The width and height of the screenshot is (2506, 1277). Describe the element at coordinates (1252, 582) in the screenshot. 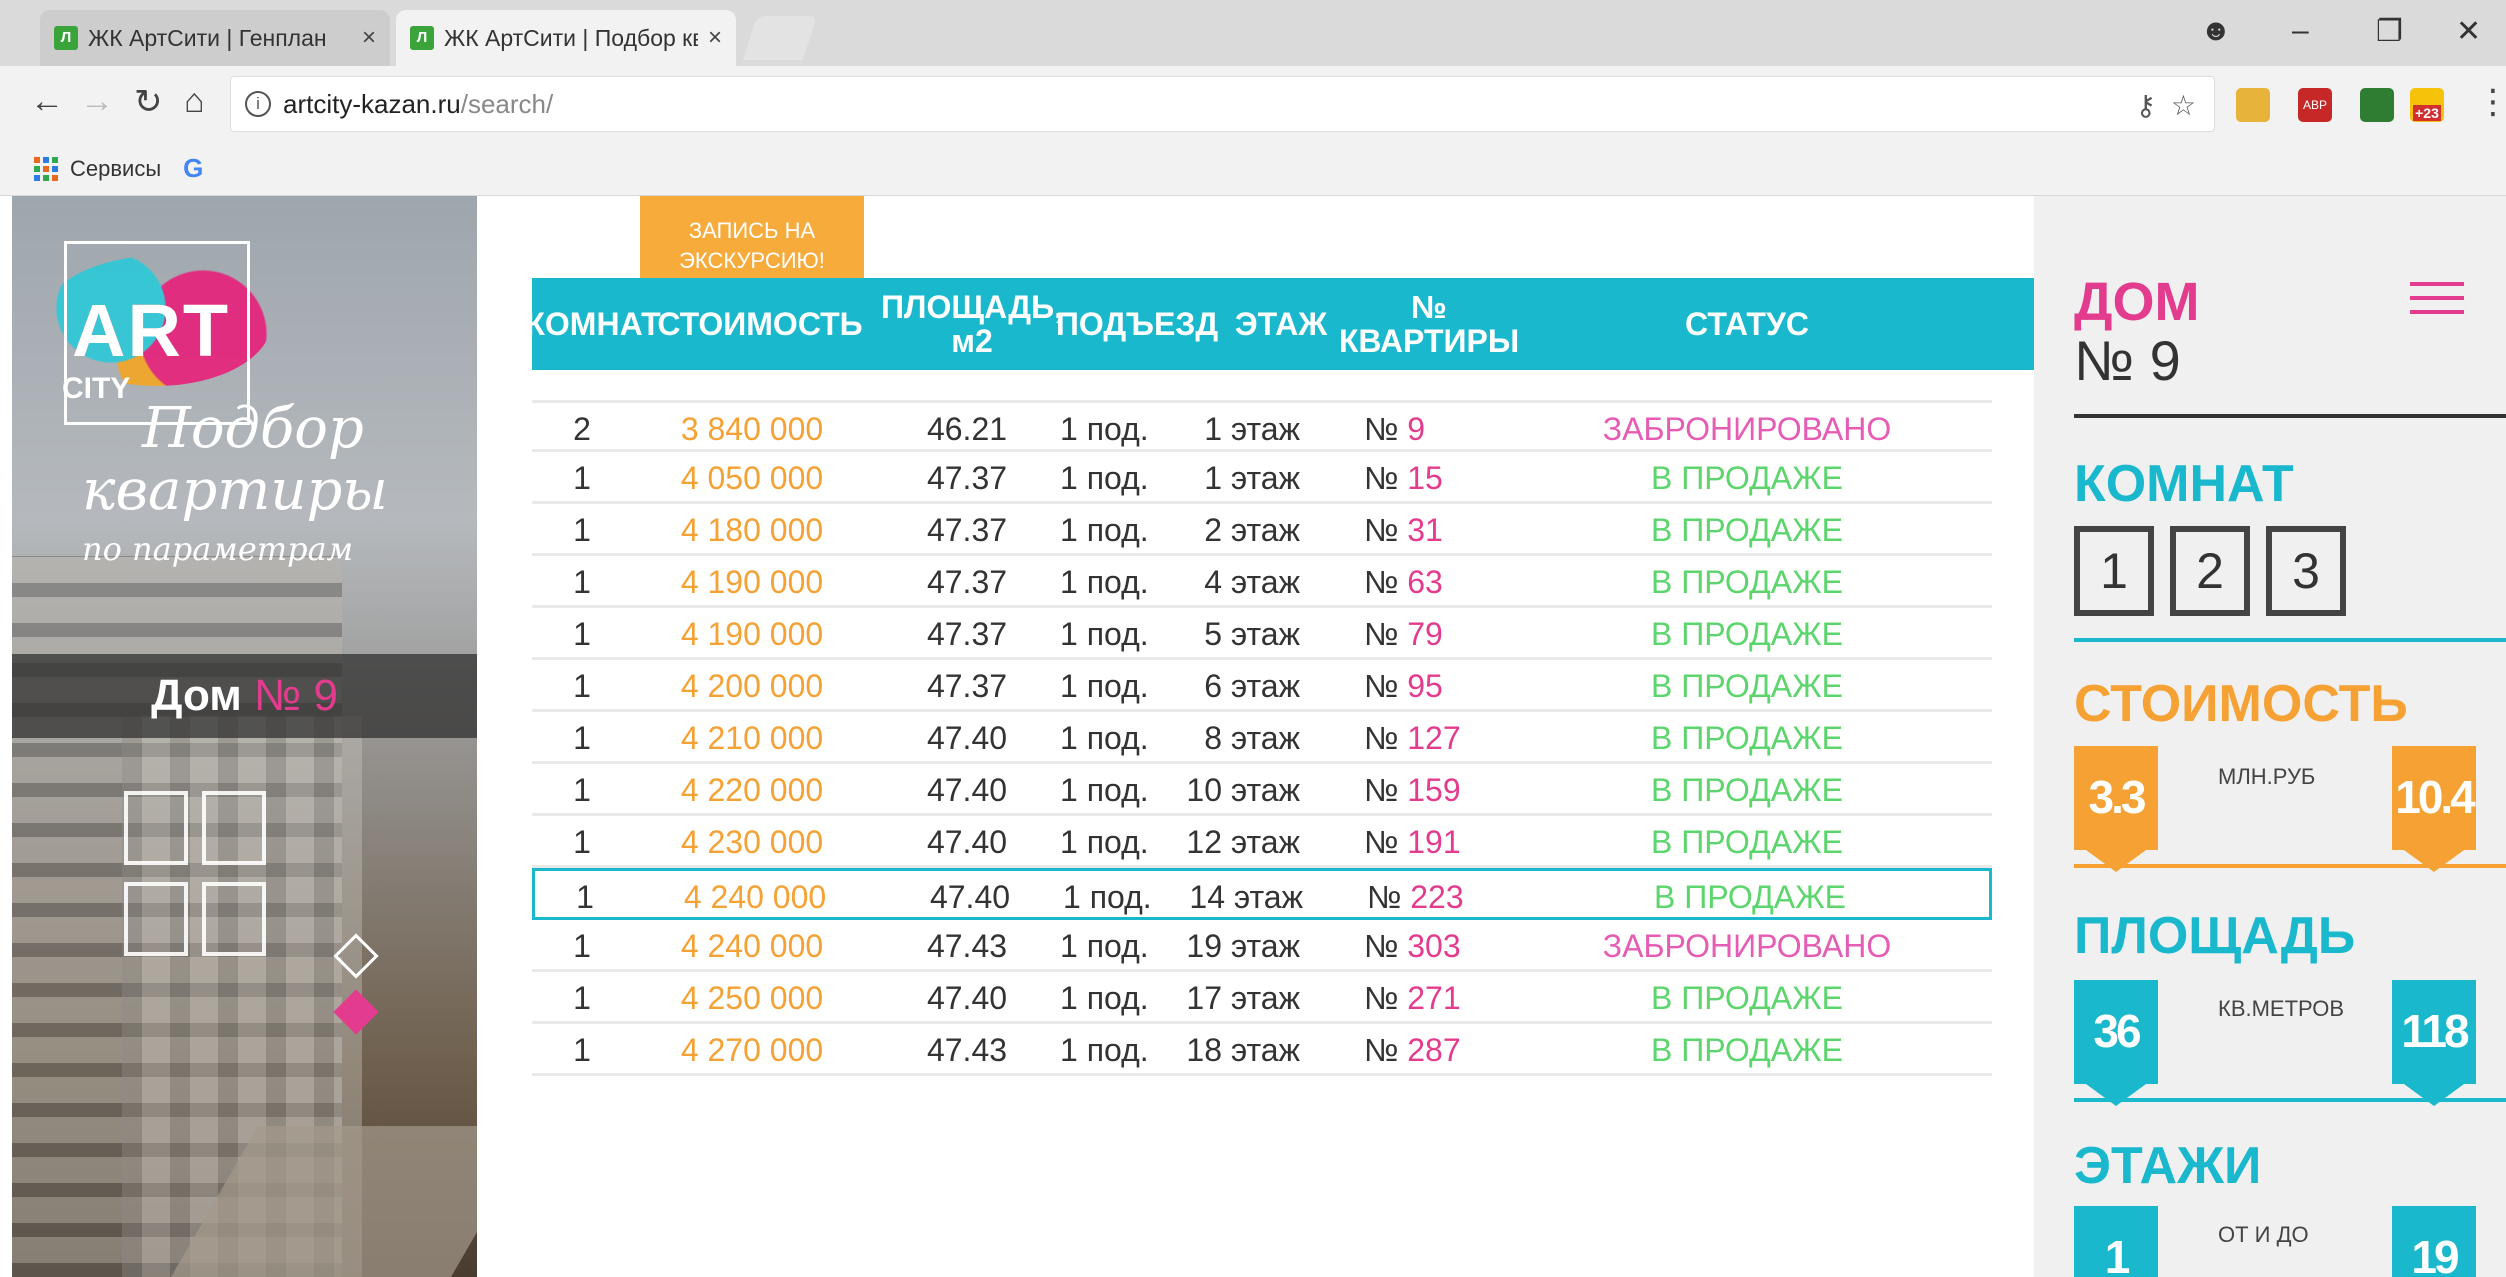

I see `cell-floor: 4 этаж` at that location.